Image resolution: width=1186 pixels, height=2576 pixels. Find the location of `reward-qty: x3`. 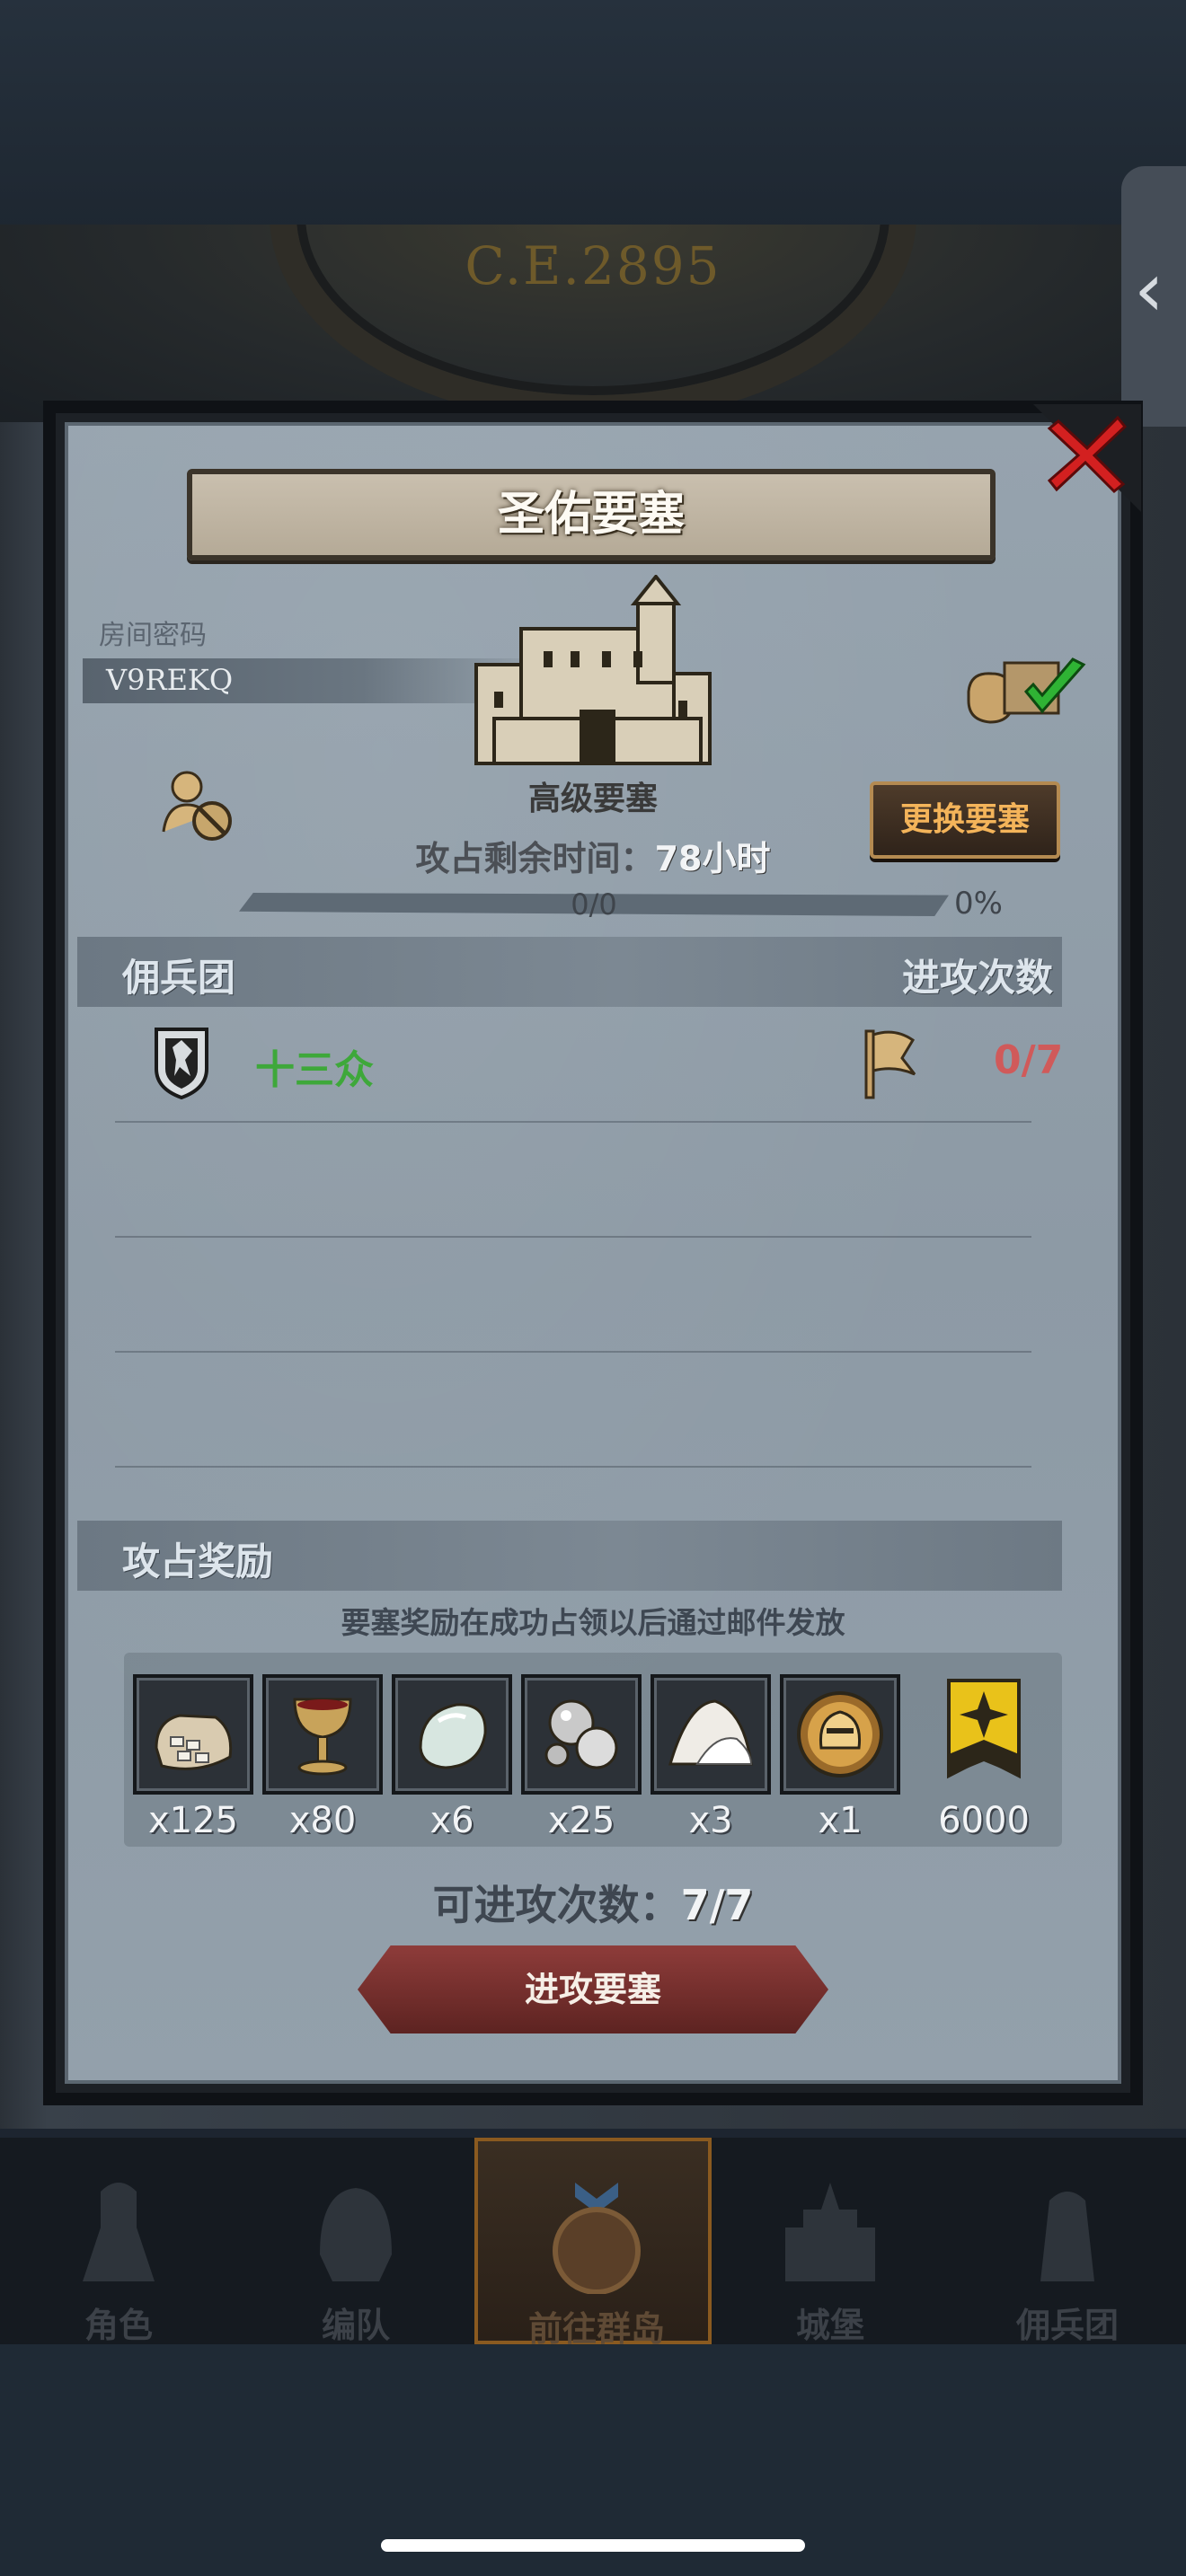

reward-qty: x3 is located at coordinates (710, 1820).